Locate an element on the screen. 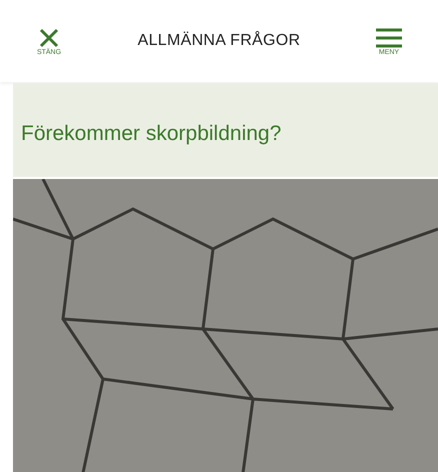  close-icon is located at coordinates (49, 37).